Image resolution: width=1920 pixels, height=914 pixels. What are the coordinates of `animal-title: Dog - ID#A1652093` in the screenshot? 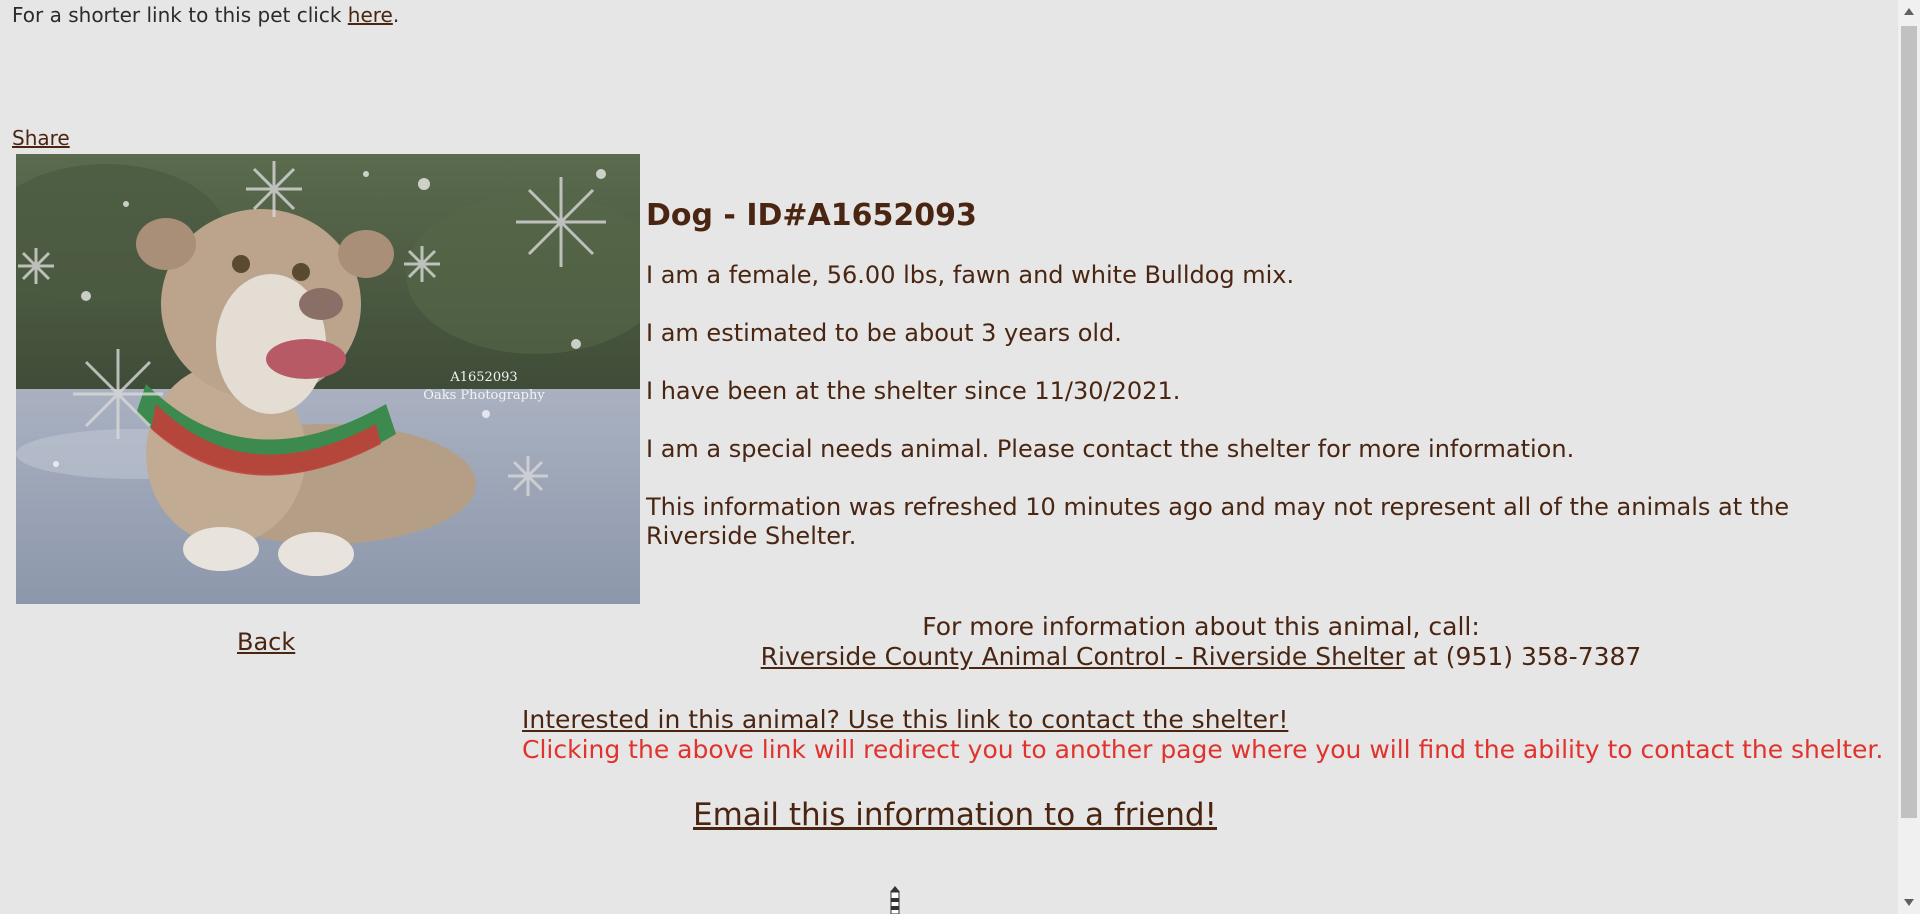 It's located at (811, 215).